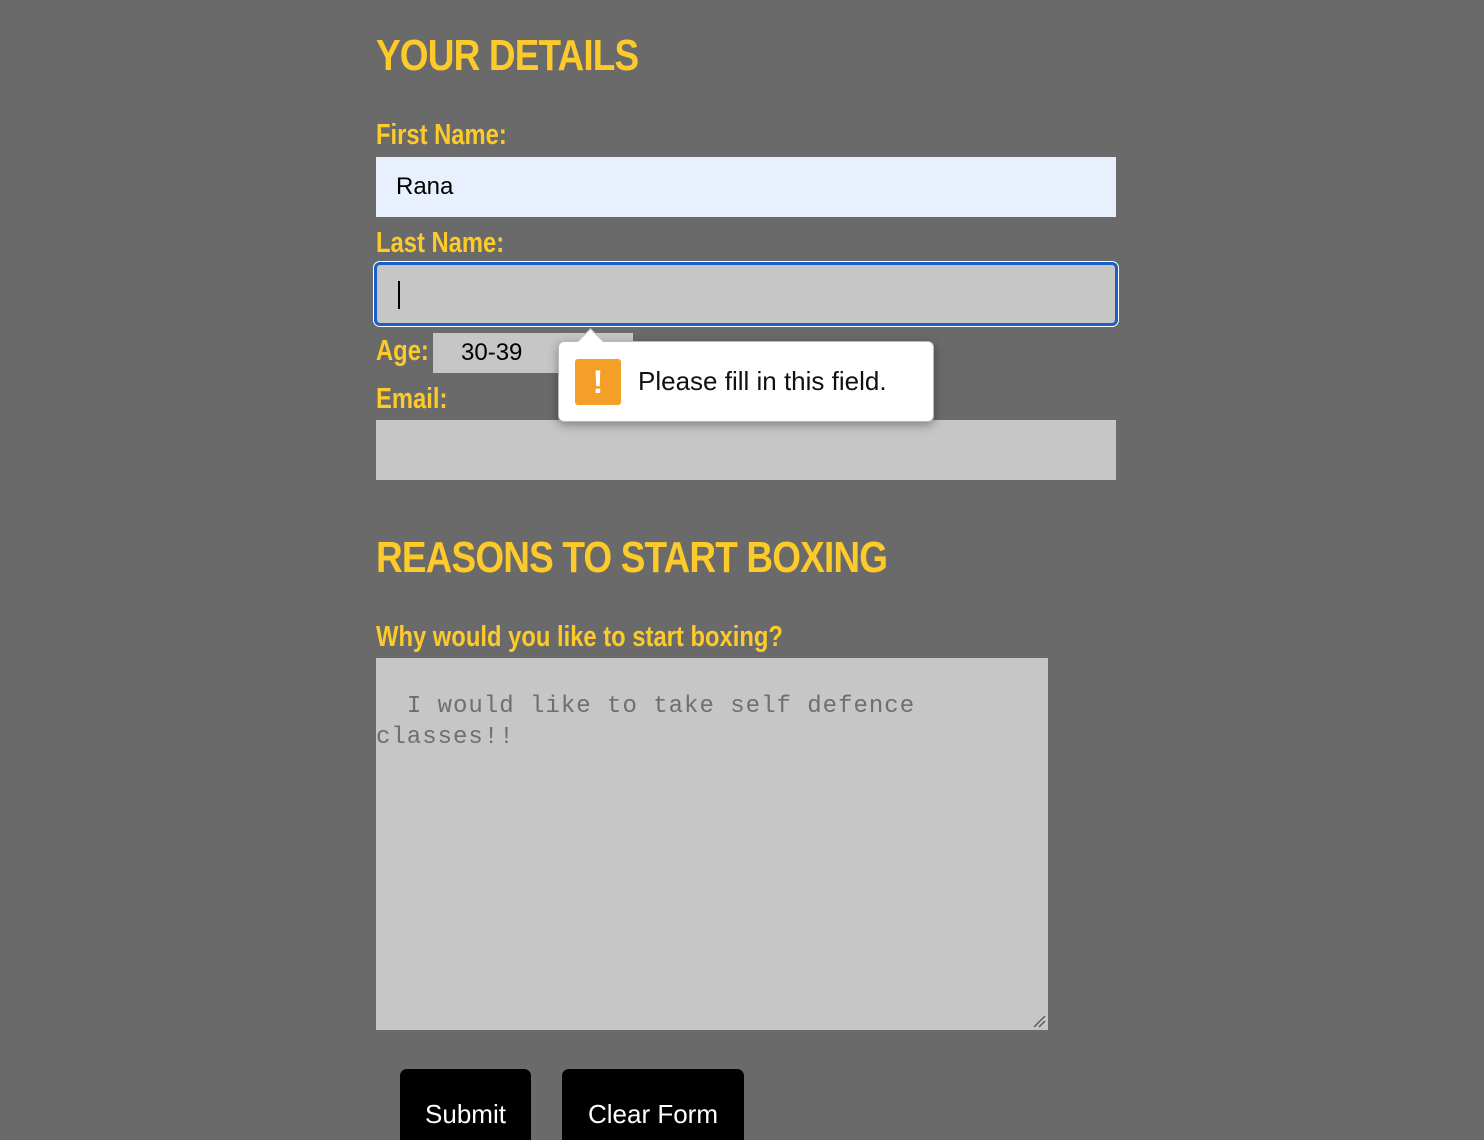 This screenshot has height=1140, width=1484. I want to click on reasons-heading: REASONS TO START BOXING, so click(632, 557).